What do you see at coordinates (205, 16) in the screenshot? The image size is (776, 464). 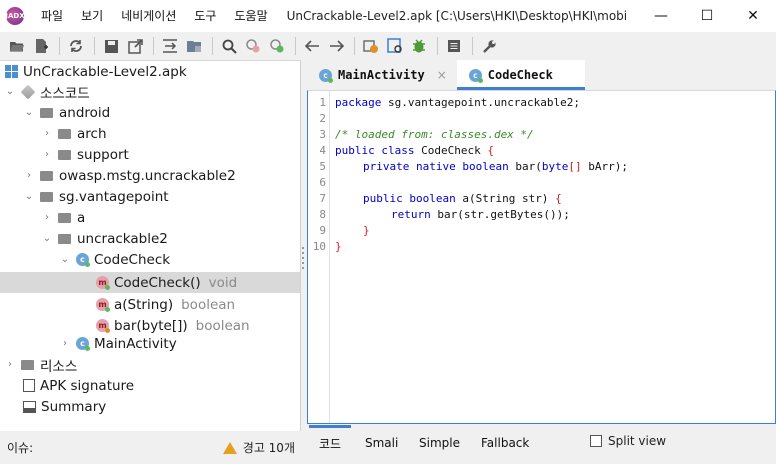 I see `menu-tools: 도구` at bounding box center [205, 16].